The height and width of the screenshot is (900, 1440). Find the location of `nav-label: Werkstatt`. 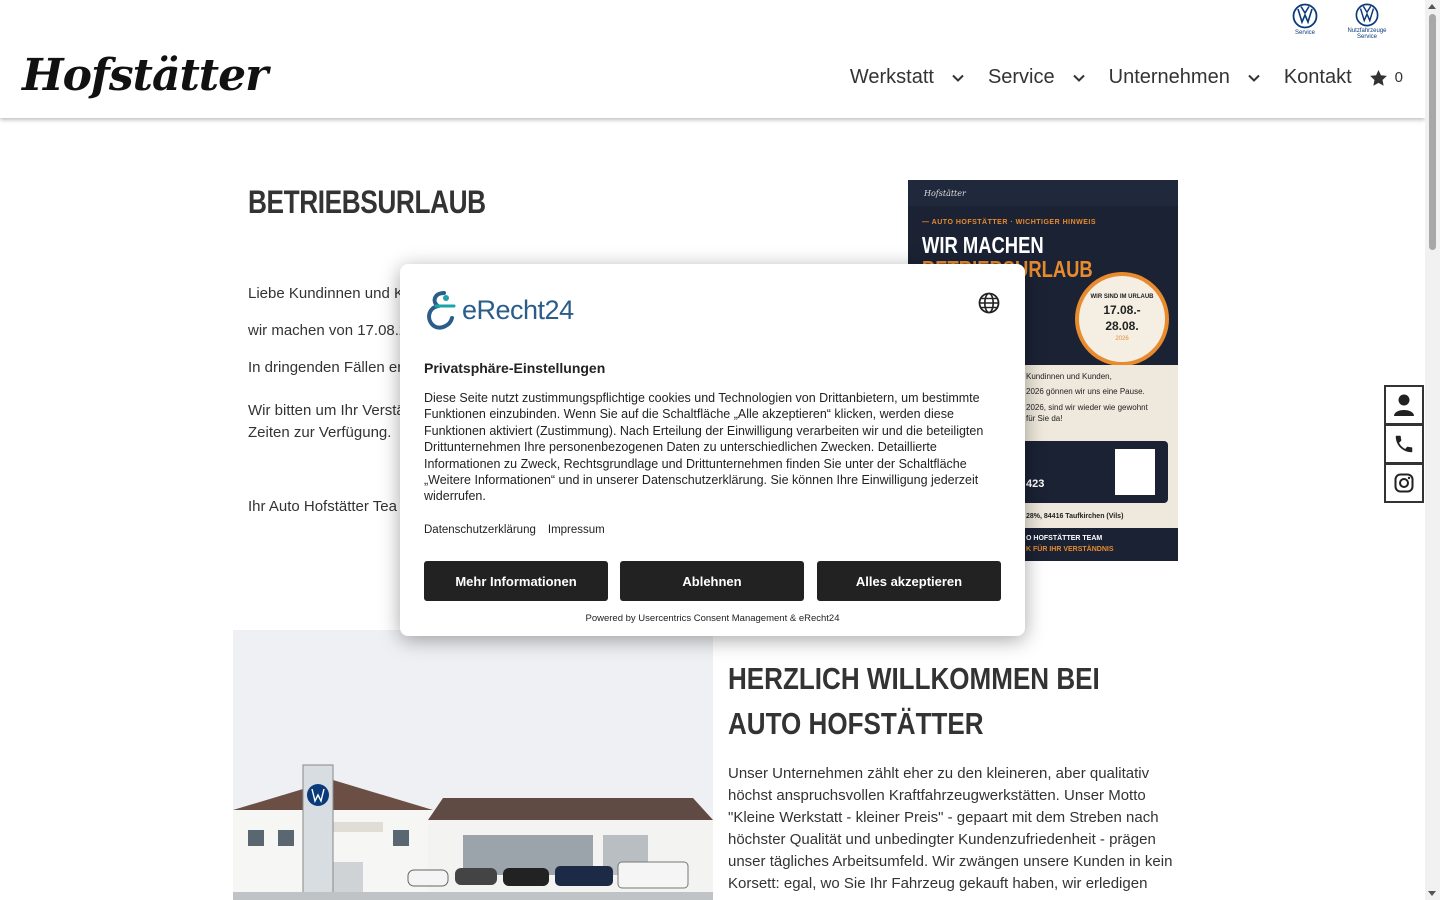

nav-label: Werkstatt is located at coordinates (891, 77).